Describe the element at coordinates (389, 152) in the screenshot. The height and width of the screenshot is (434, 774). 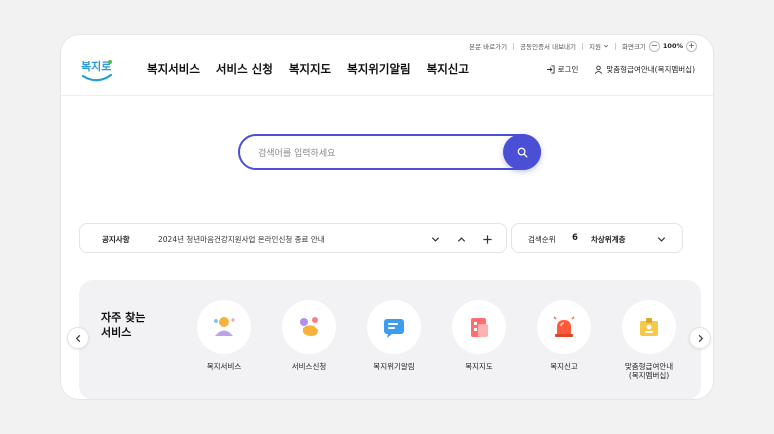
I see `search-box: 검색어를 입력하세요` at that location.